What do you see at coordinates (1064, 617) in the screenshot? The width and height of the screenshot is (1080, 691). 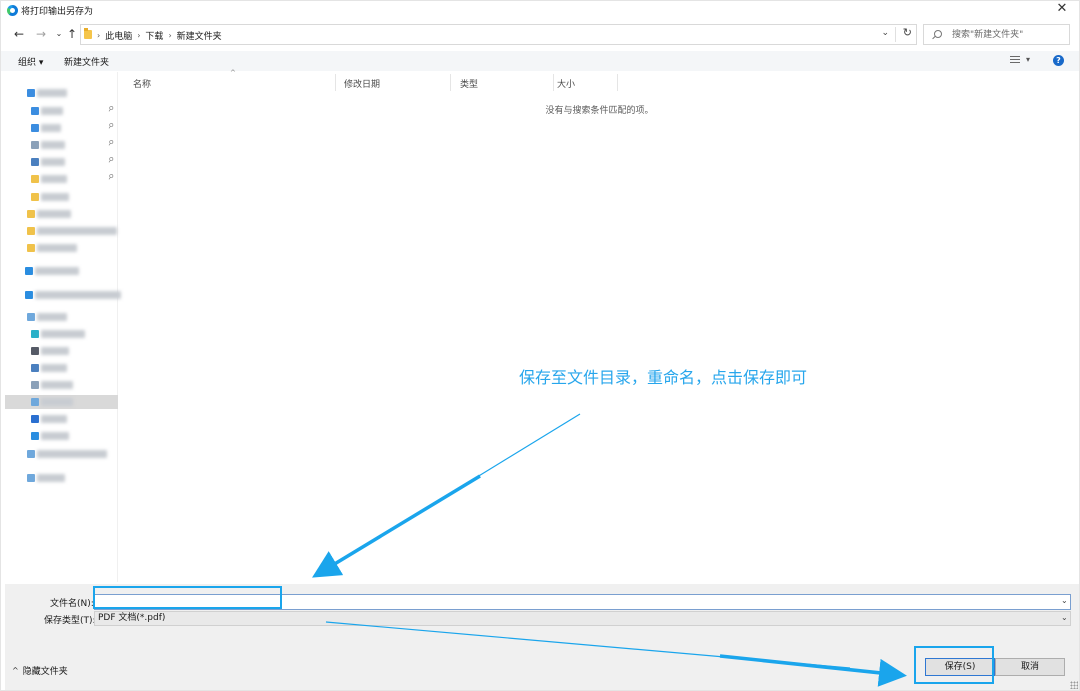 I see `filetype-dropdown-icon: ⌄` at bounding box center [1064, 617].